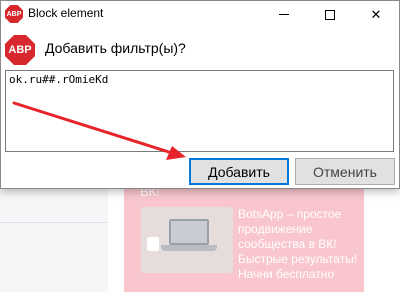  Describe the element at coordinates (66, 13) in the screenshot. I see `window-title: Block element` at that location.